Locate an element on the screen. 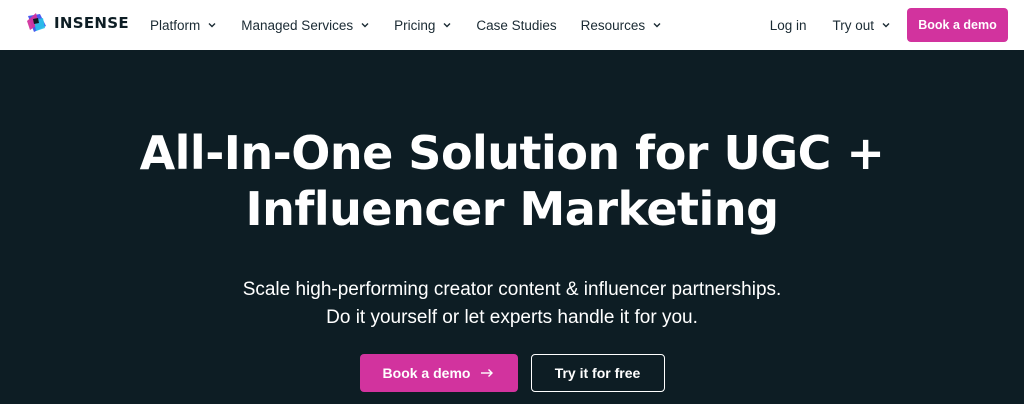  nav-item-label: Resources is located at coordinates (613, 25).